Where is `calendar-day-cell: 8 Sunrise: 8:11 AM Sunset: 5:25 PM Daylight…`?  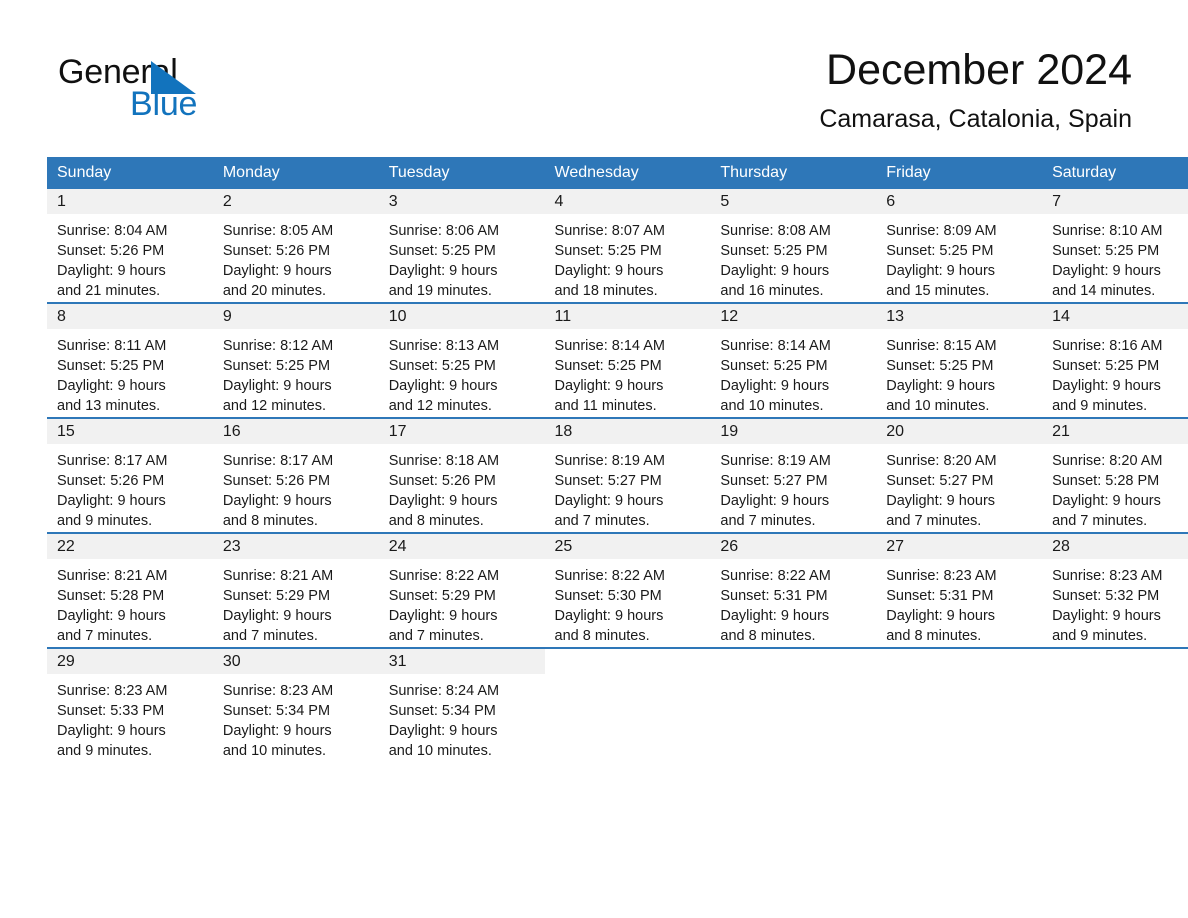
calendar-day-cell: 8 Sunrise: 8:11 AM Sunset: 5:25 PM Daylight… is located at coordinates (130, 360).